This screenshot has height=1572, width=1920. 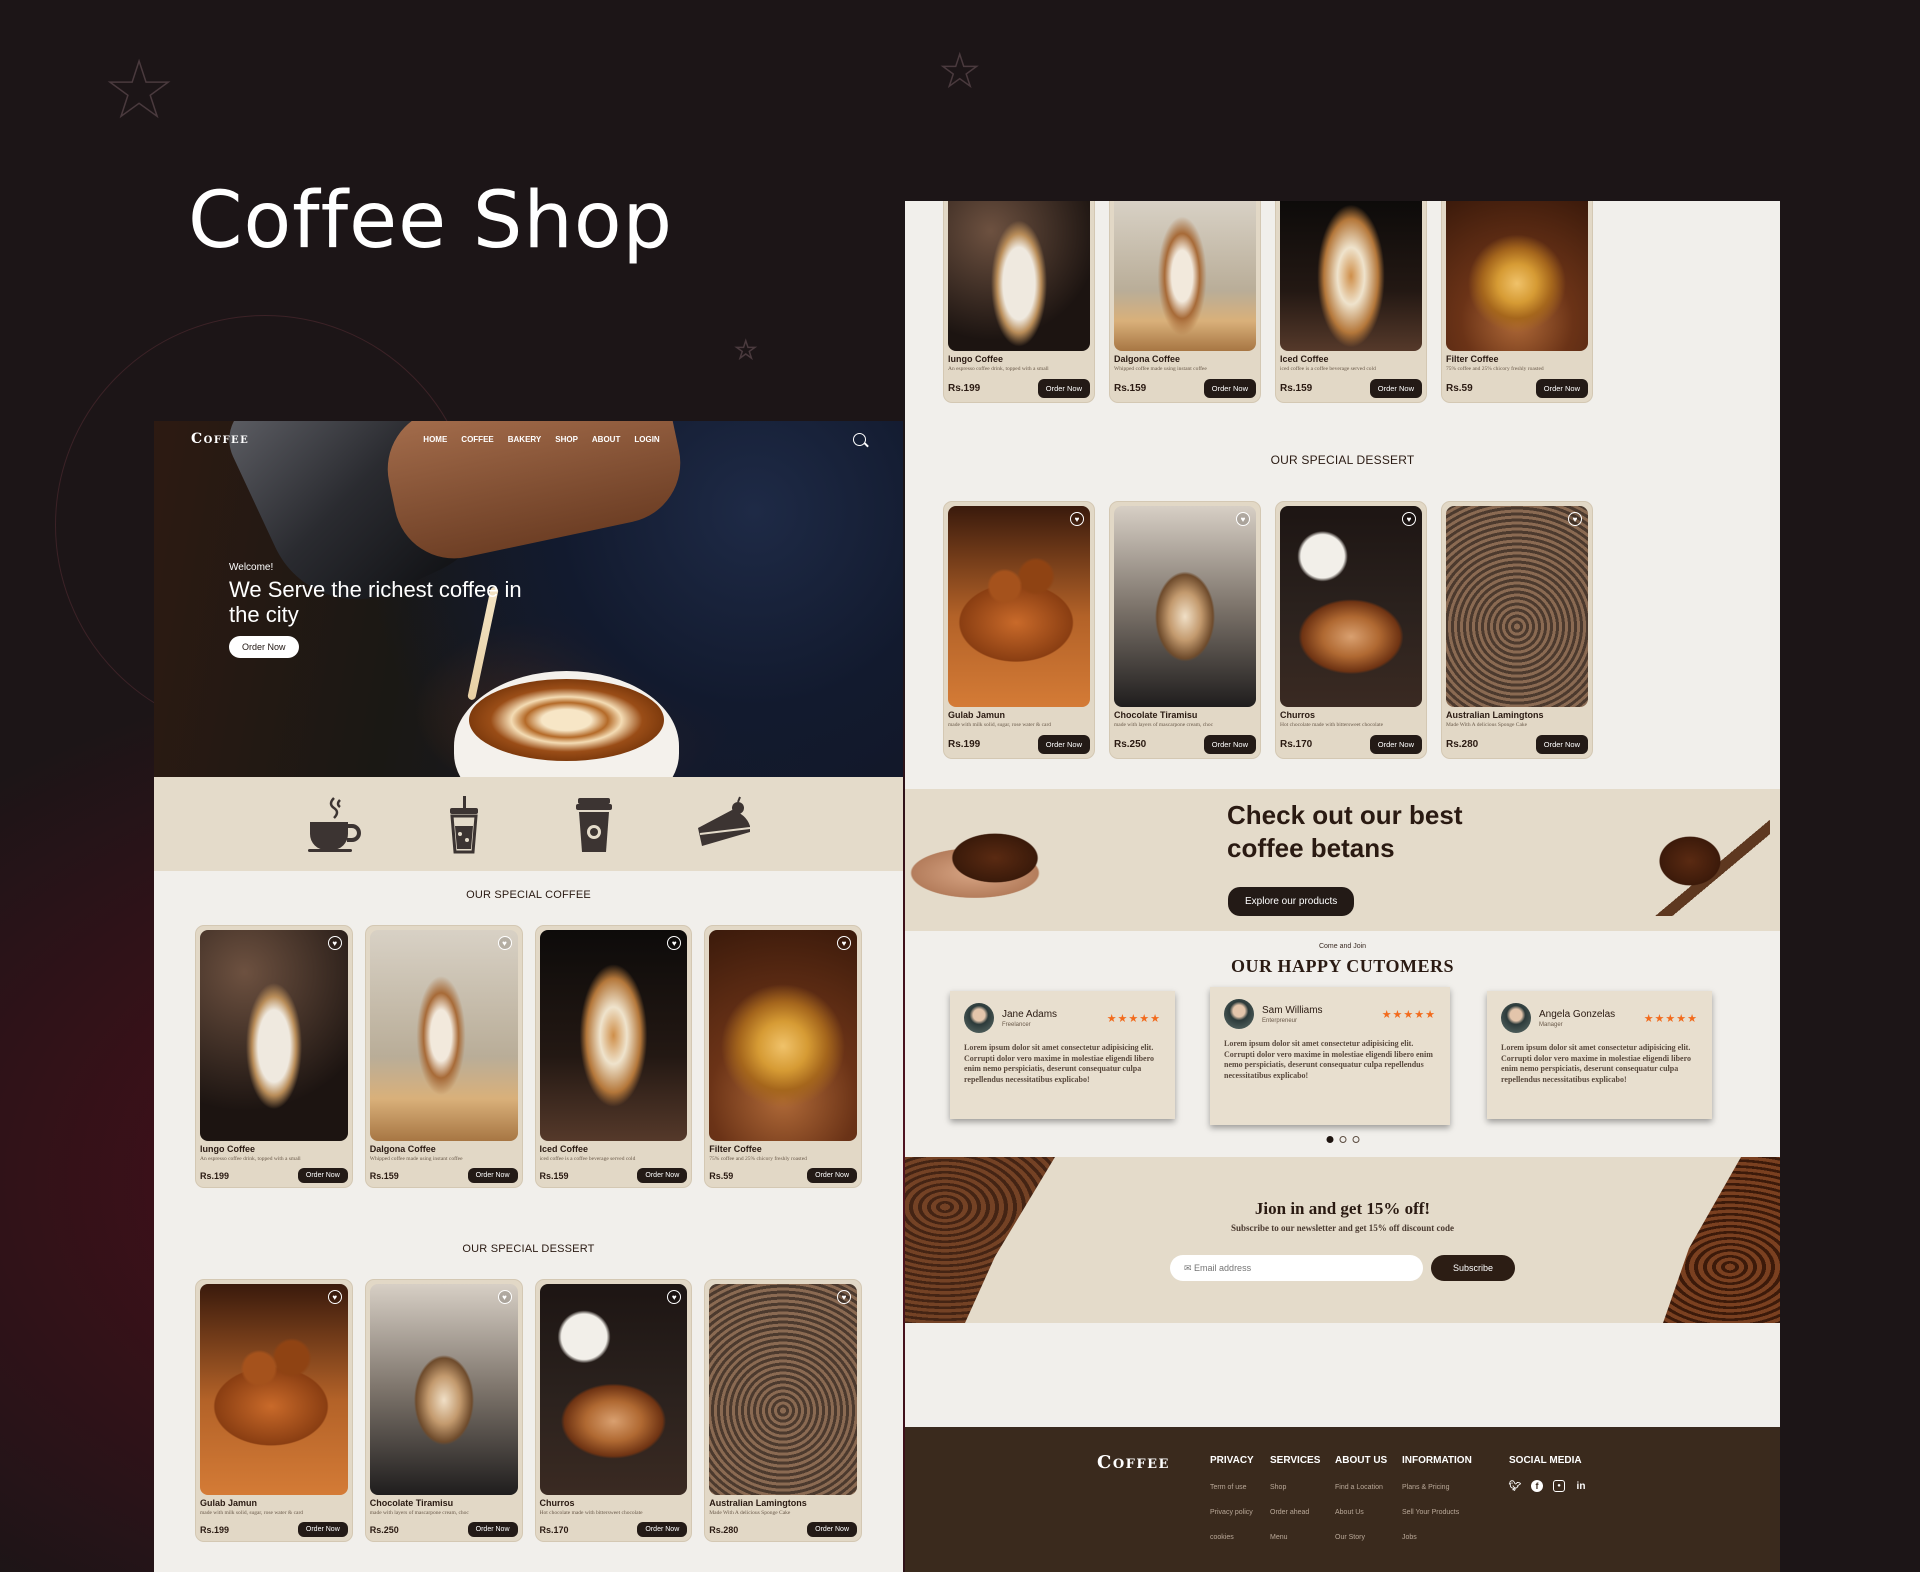 I want to click on explore-products-button: Explore our products, so click(x=1291, y=901).